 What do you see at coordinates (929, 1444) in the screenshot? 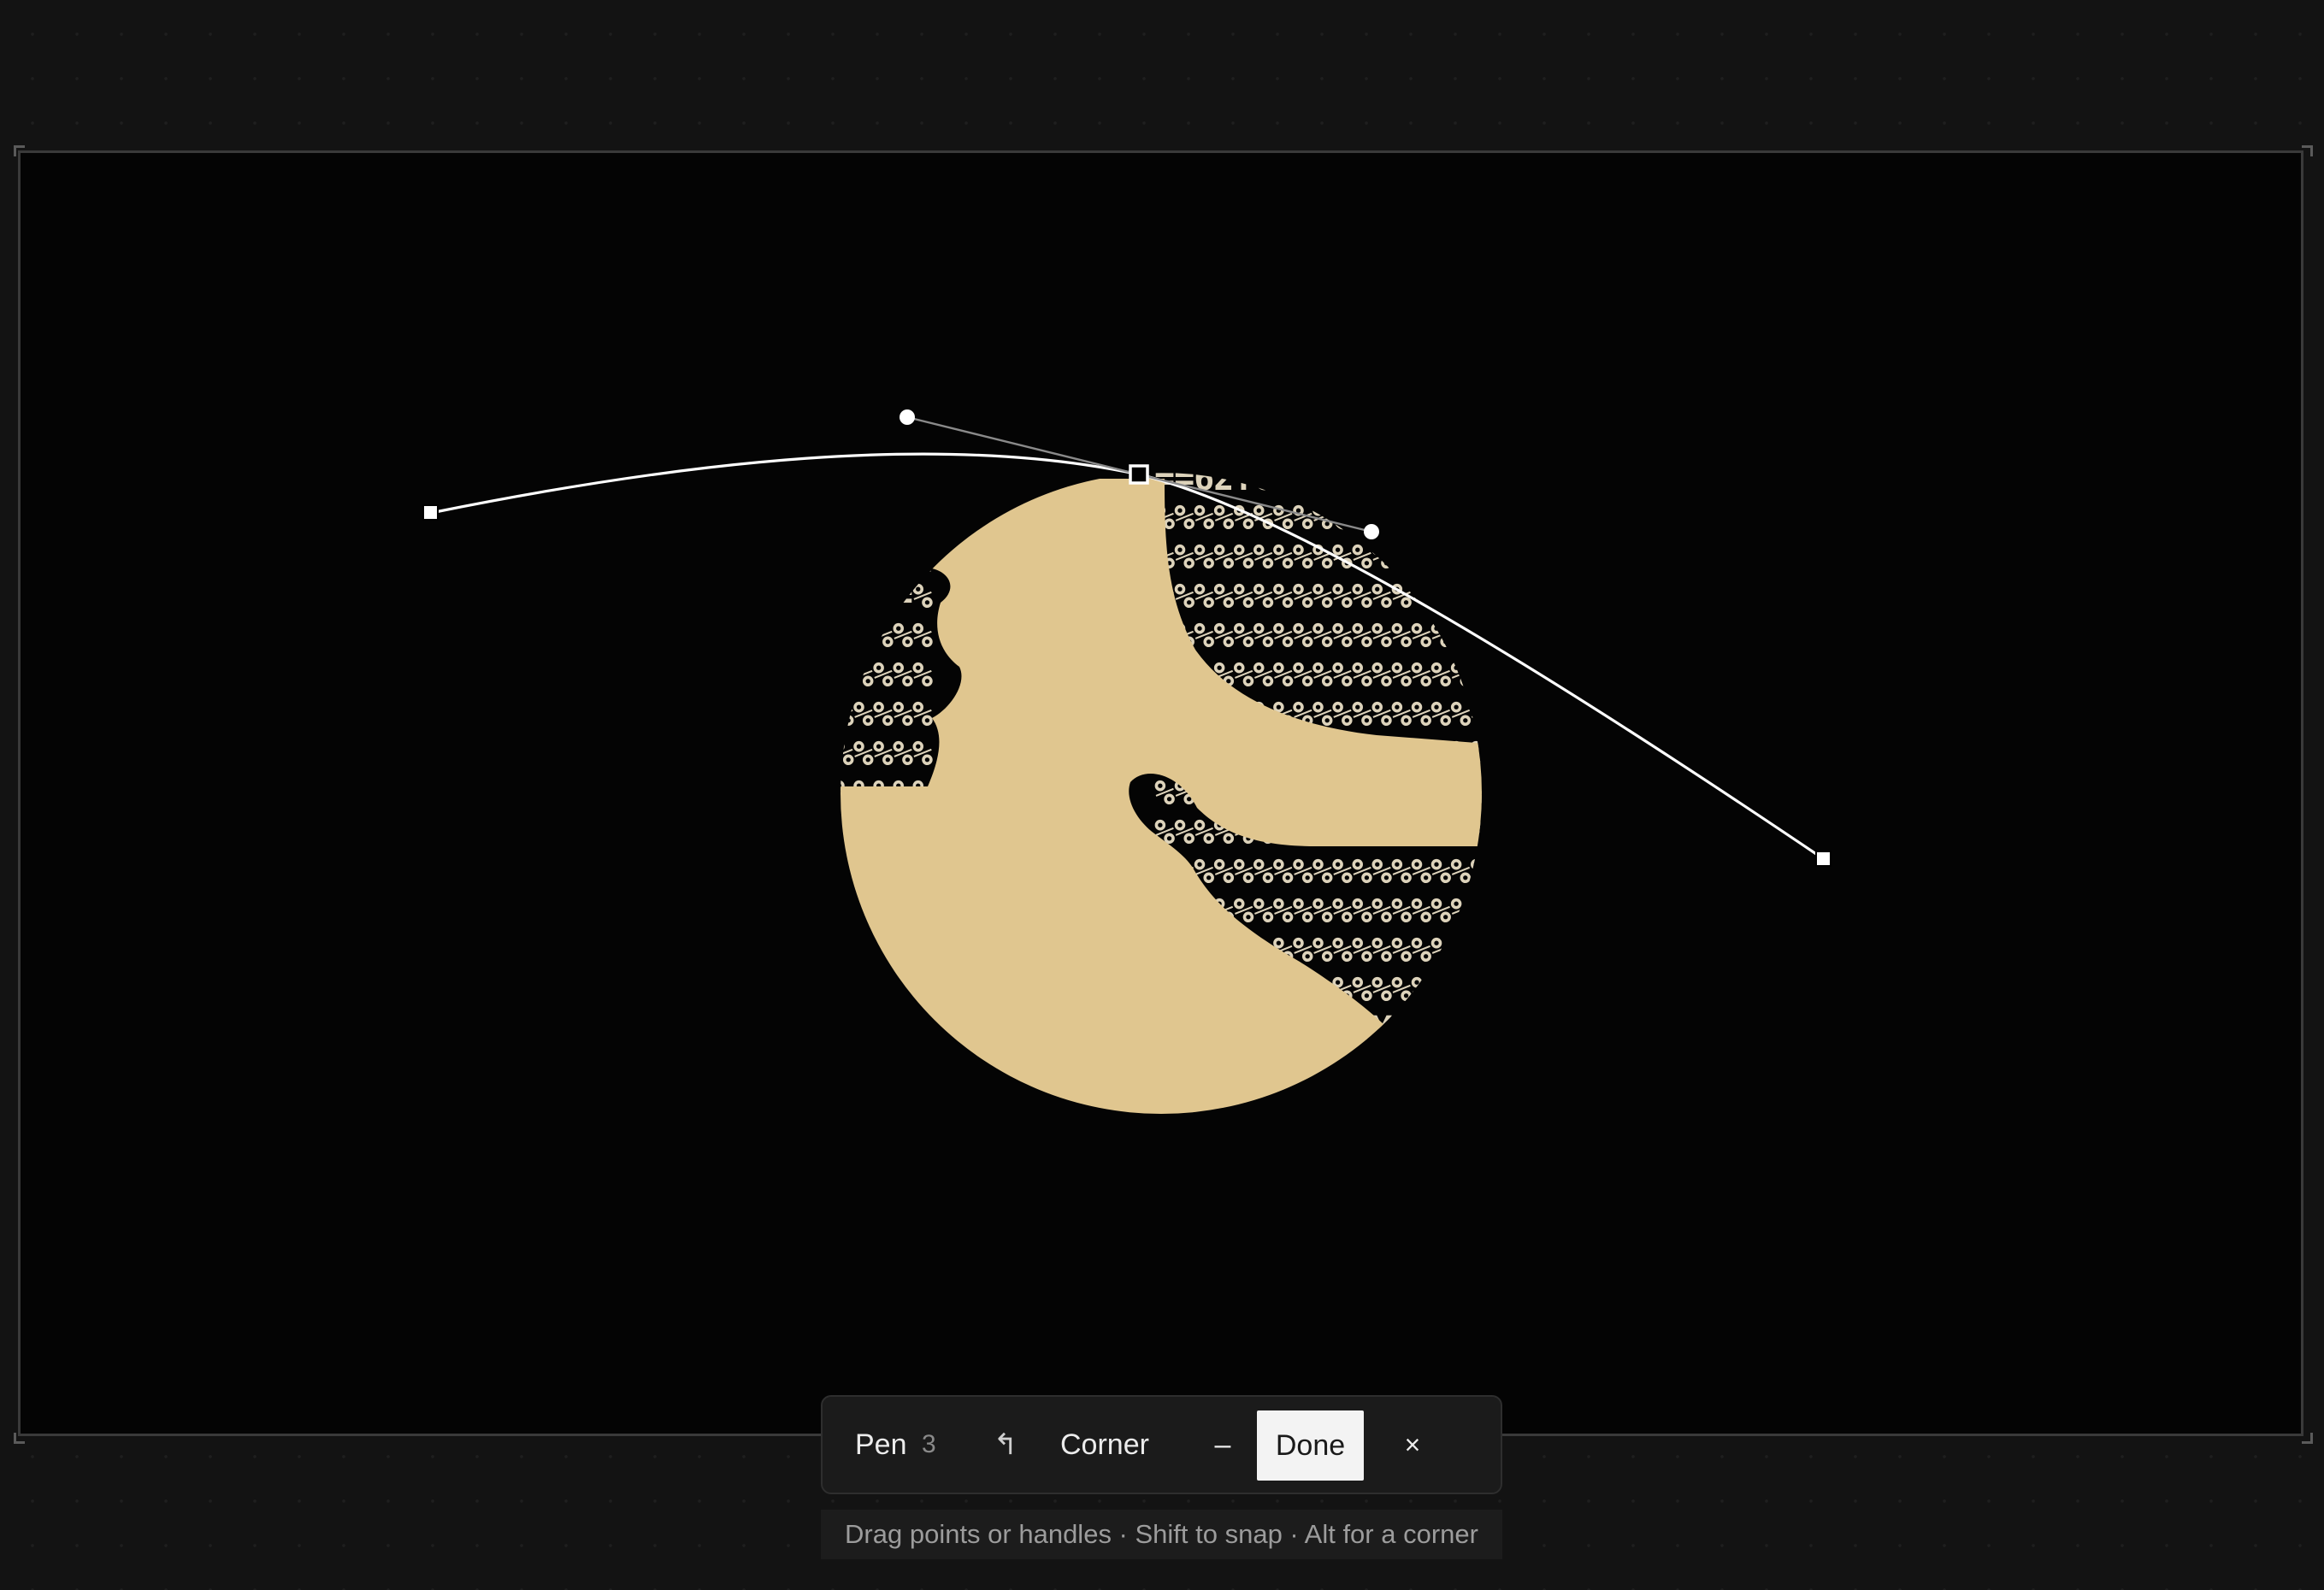
I see `point-count: 3` at bounding box center [929, 1444].